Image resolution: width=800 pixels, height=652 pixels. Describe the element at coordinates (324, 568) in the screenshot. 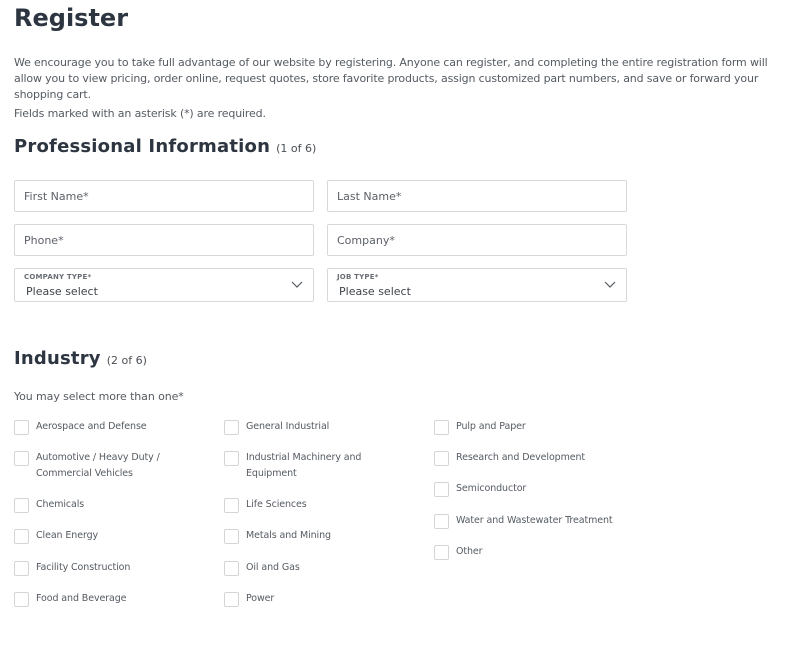

I see `industry-option-oil-gas: Oil and Gas` at that location.